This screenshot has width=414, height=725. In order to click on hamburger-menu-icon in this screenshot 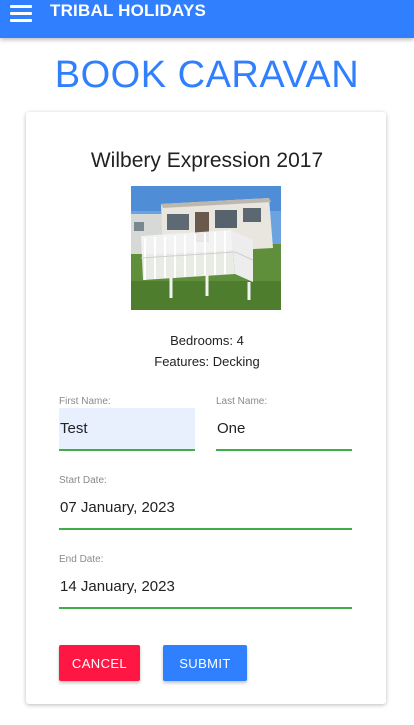, I will do `click(22, 14)`.